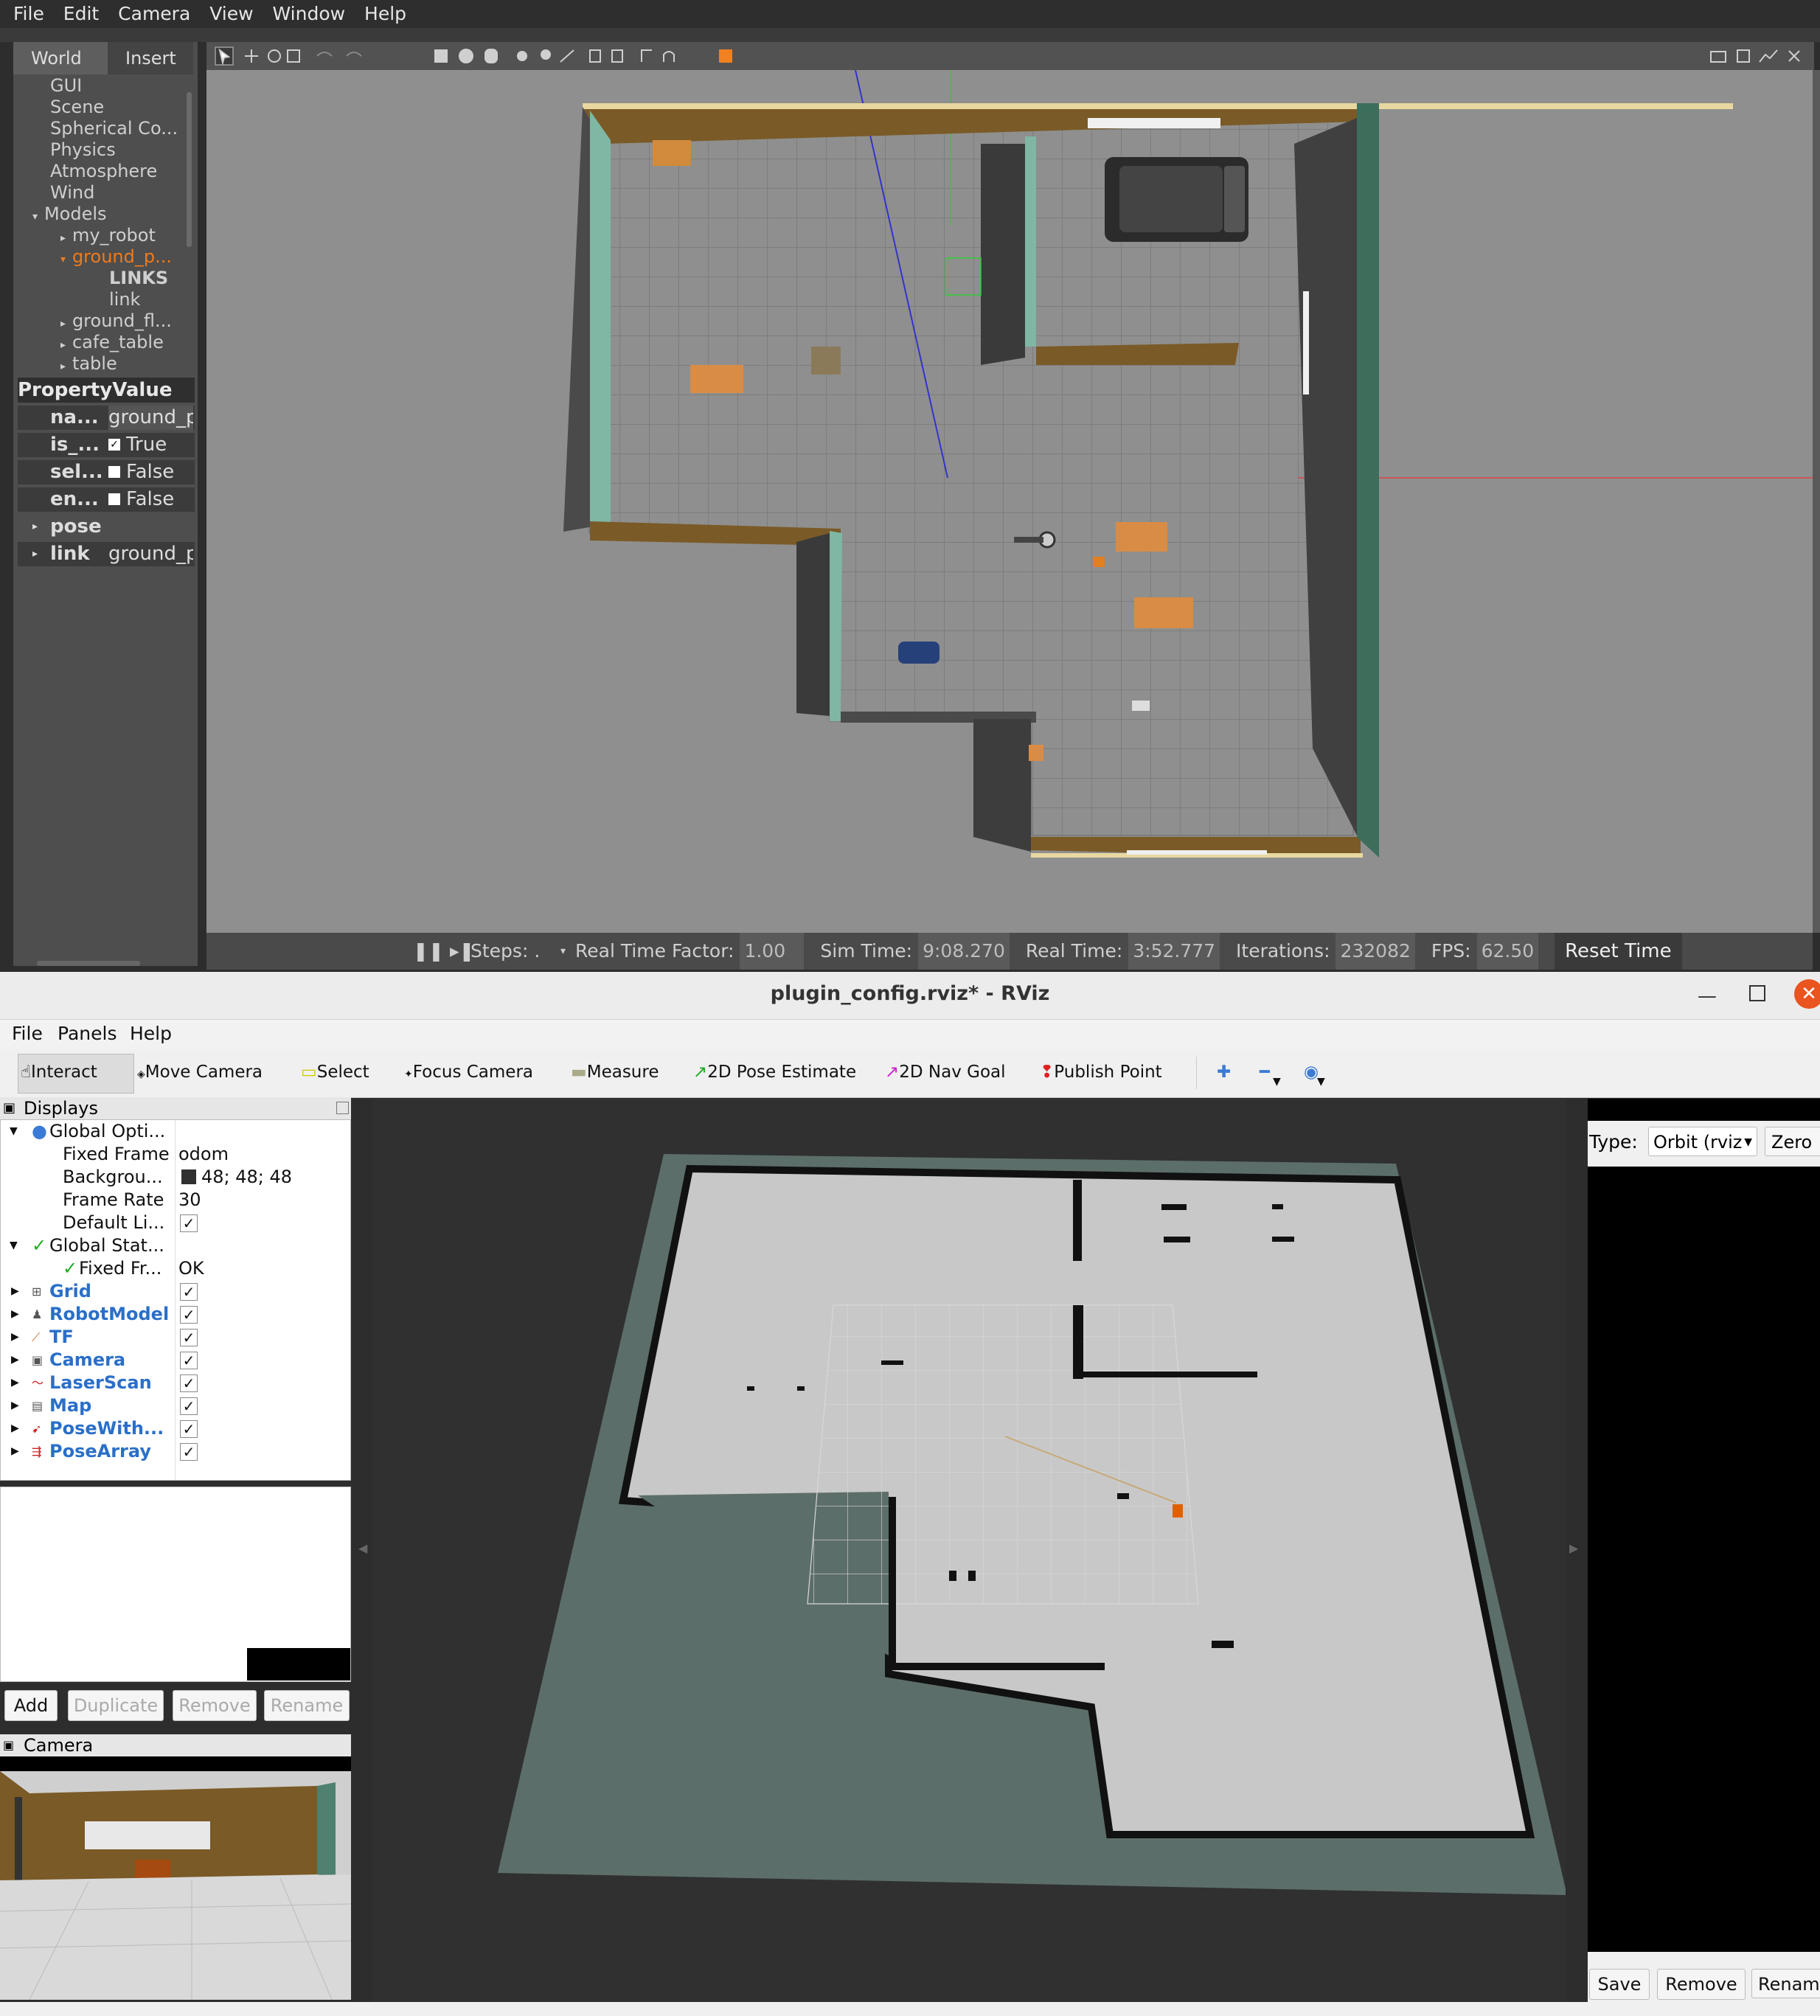 This screenshot has width=1820, height=2016. What do you see at coordinates (1757, 993) in the screenshot?
I see `maximize-icon` at bounding box center [1757, 993].